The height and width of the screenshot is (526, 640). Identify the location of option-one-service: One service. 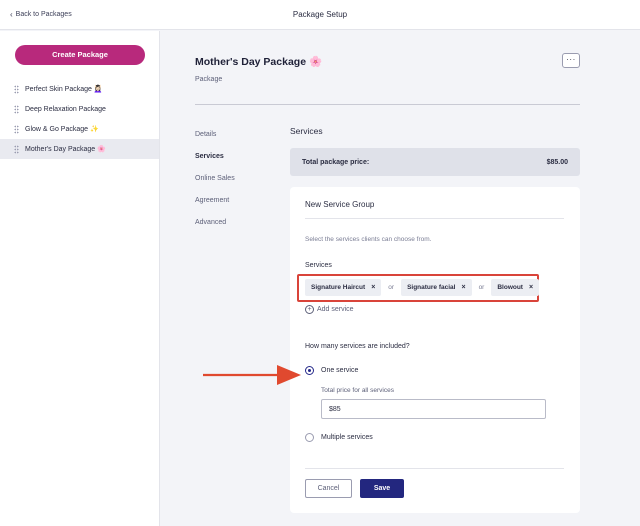
(331, 370).